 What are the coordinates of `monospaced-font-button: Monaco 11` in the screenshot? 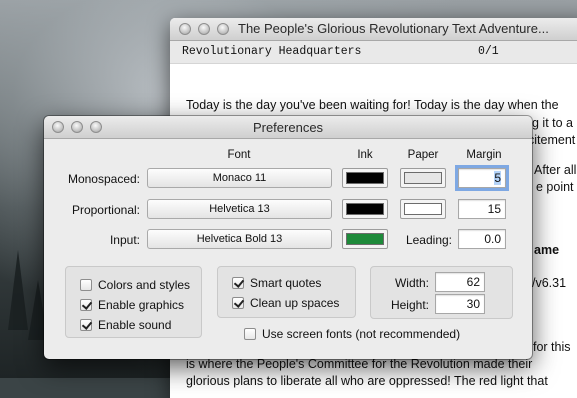 It's located at (239, 178).